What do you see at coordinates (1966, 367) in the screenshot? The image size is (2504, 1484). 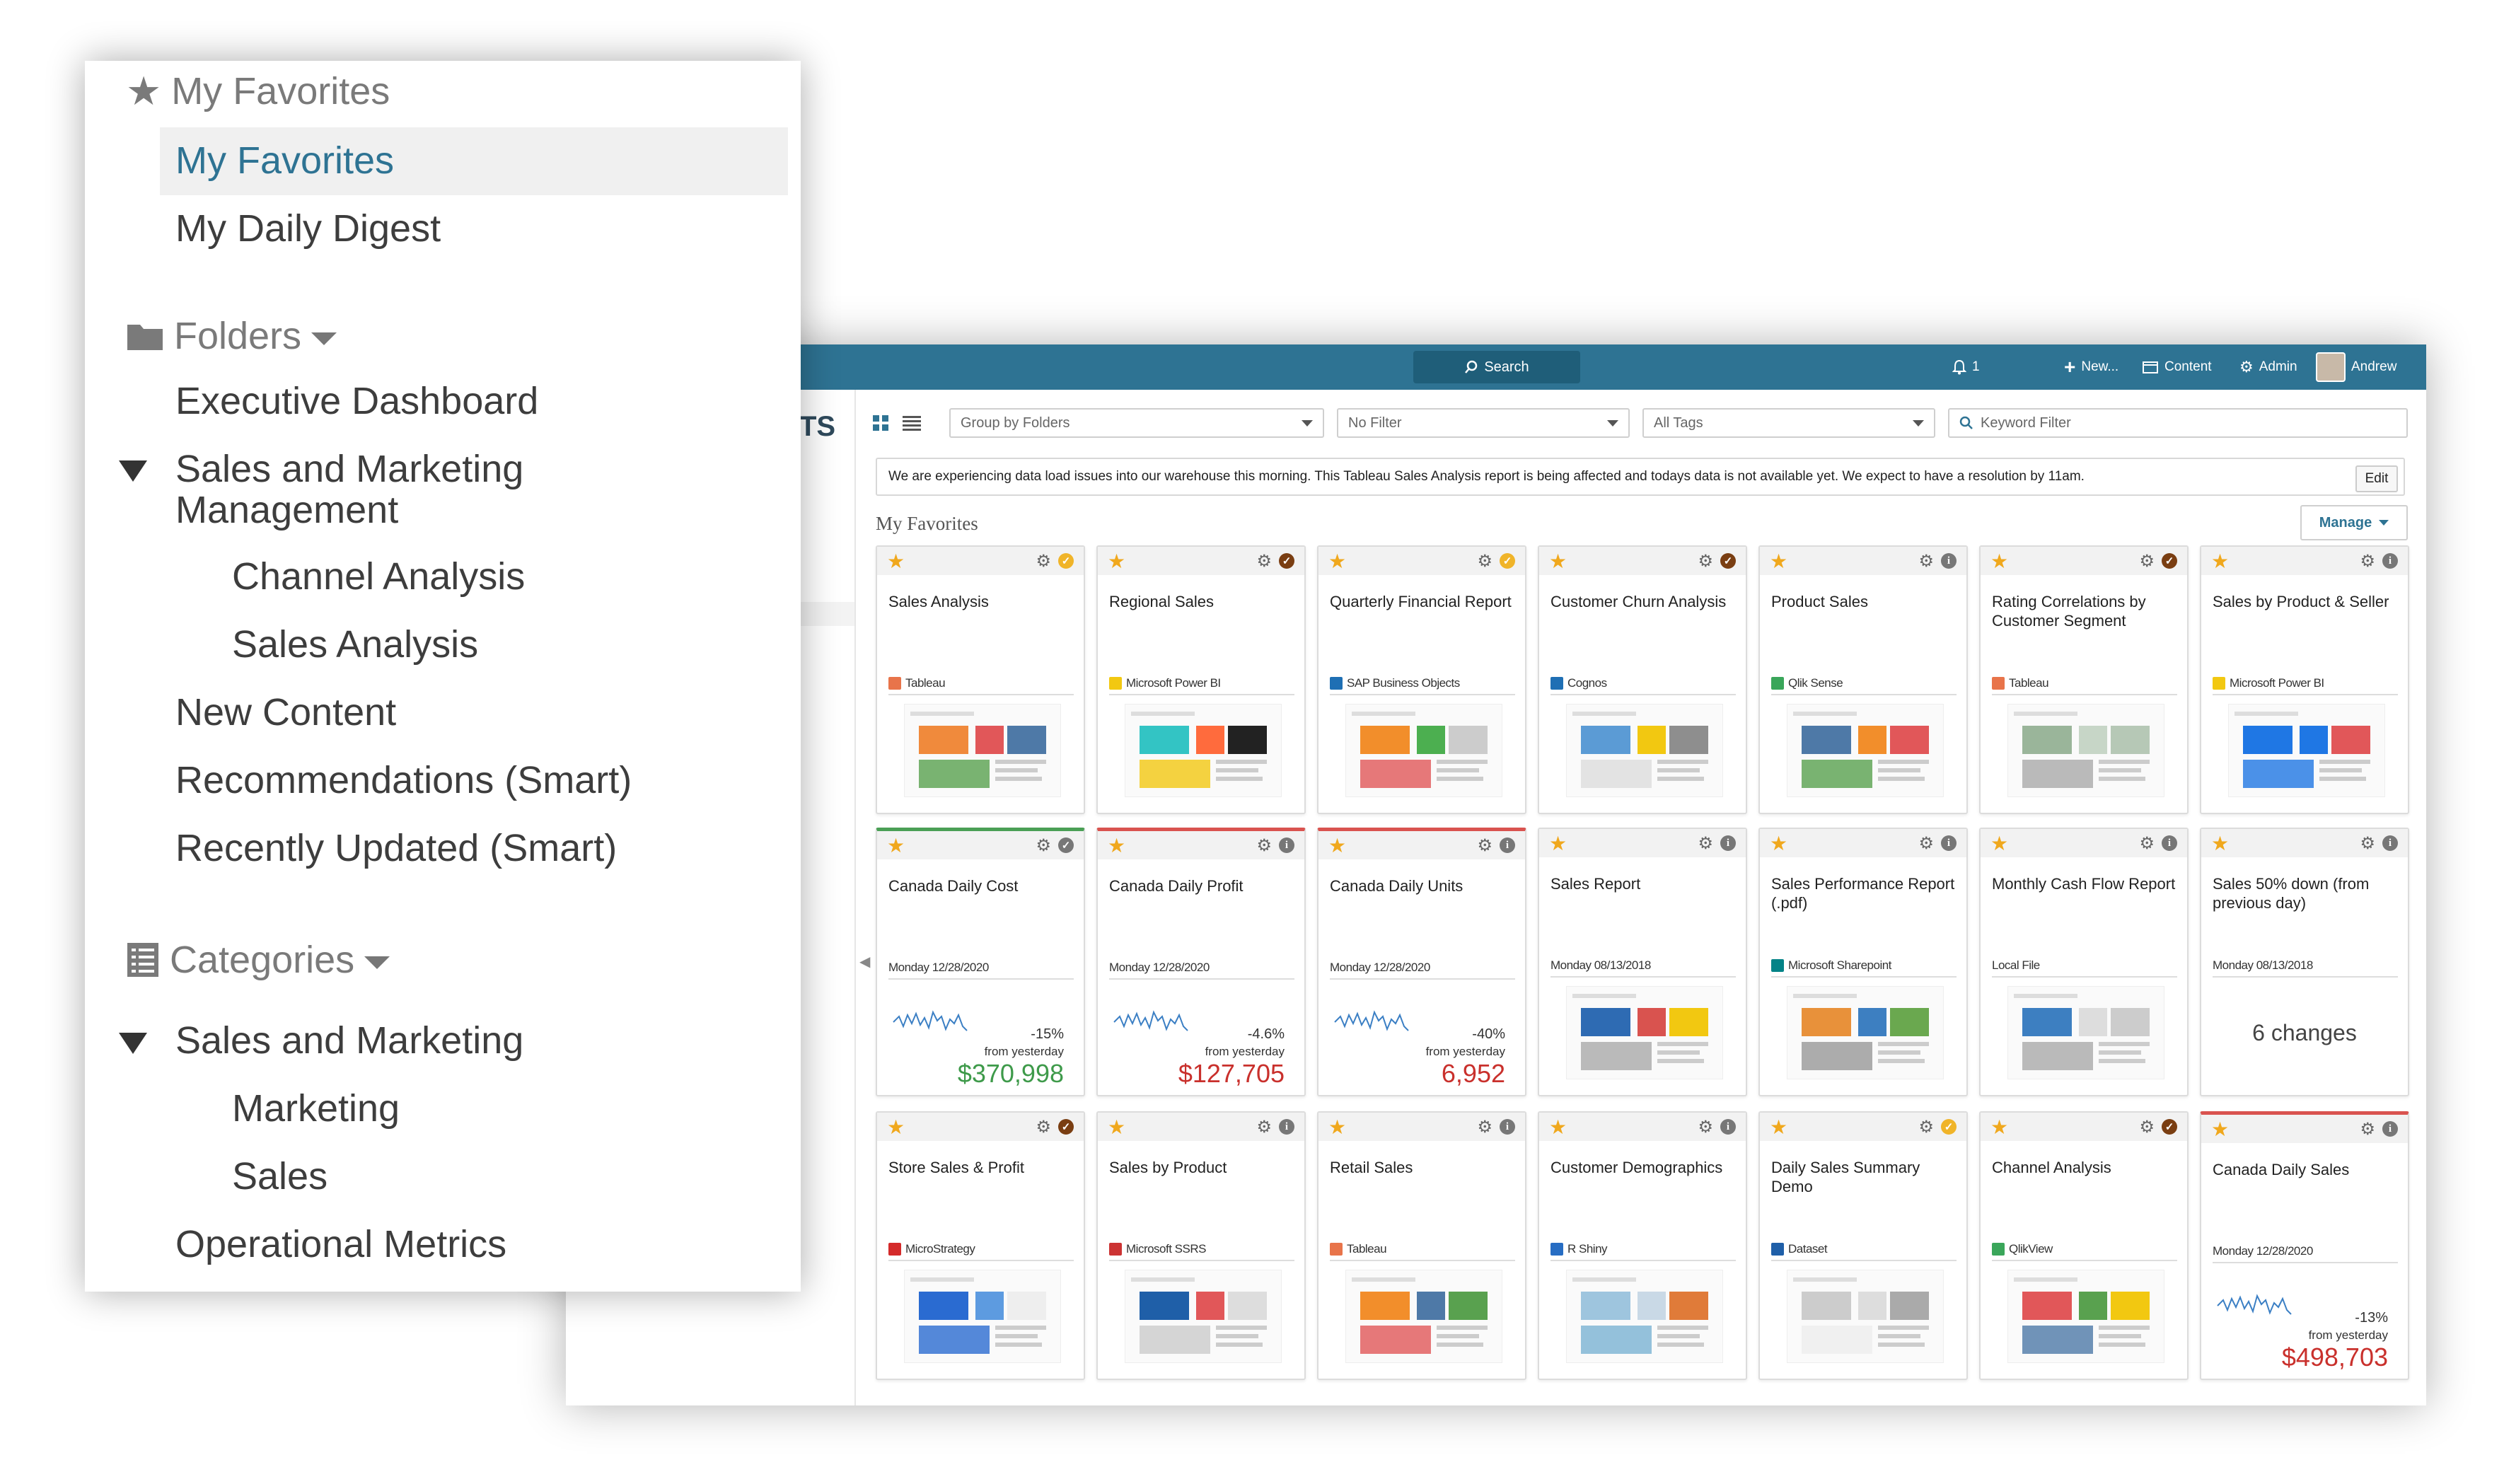 I see `notifications-button: 1` at bounding box center [1966, 367].